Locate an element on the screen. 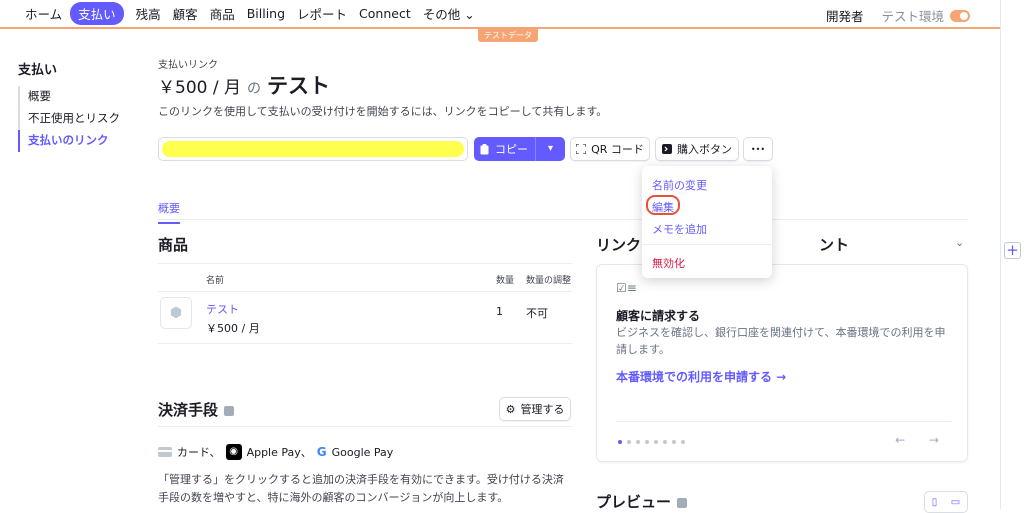 This screenshot has height=513, width=1024. clipboard-icon is located at coordinates (484, 148).